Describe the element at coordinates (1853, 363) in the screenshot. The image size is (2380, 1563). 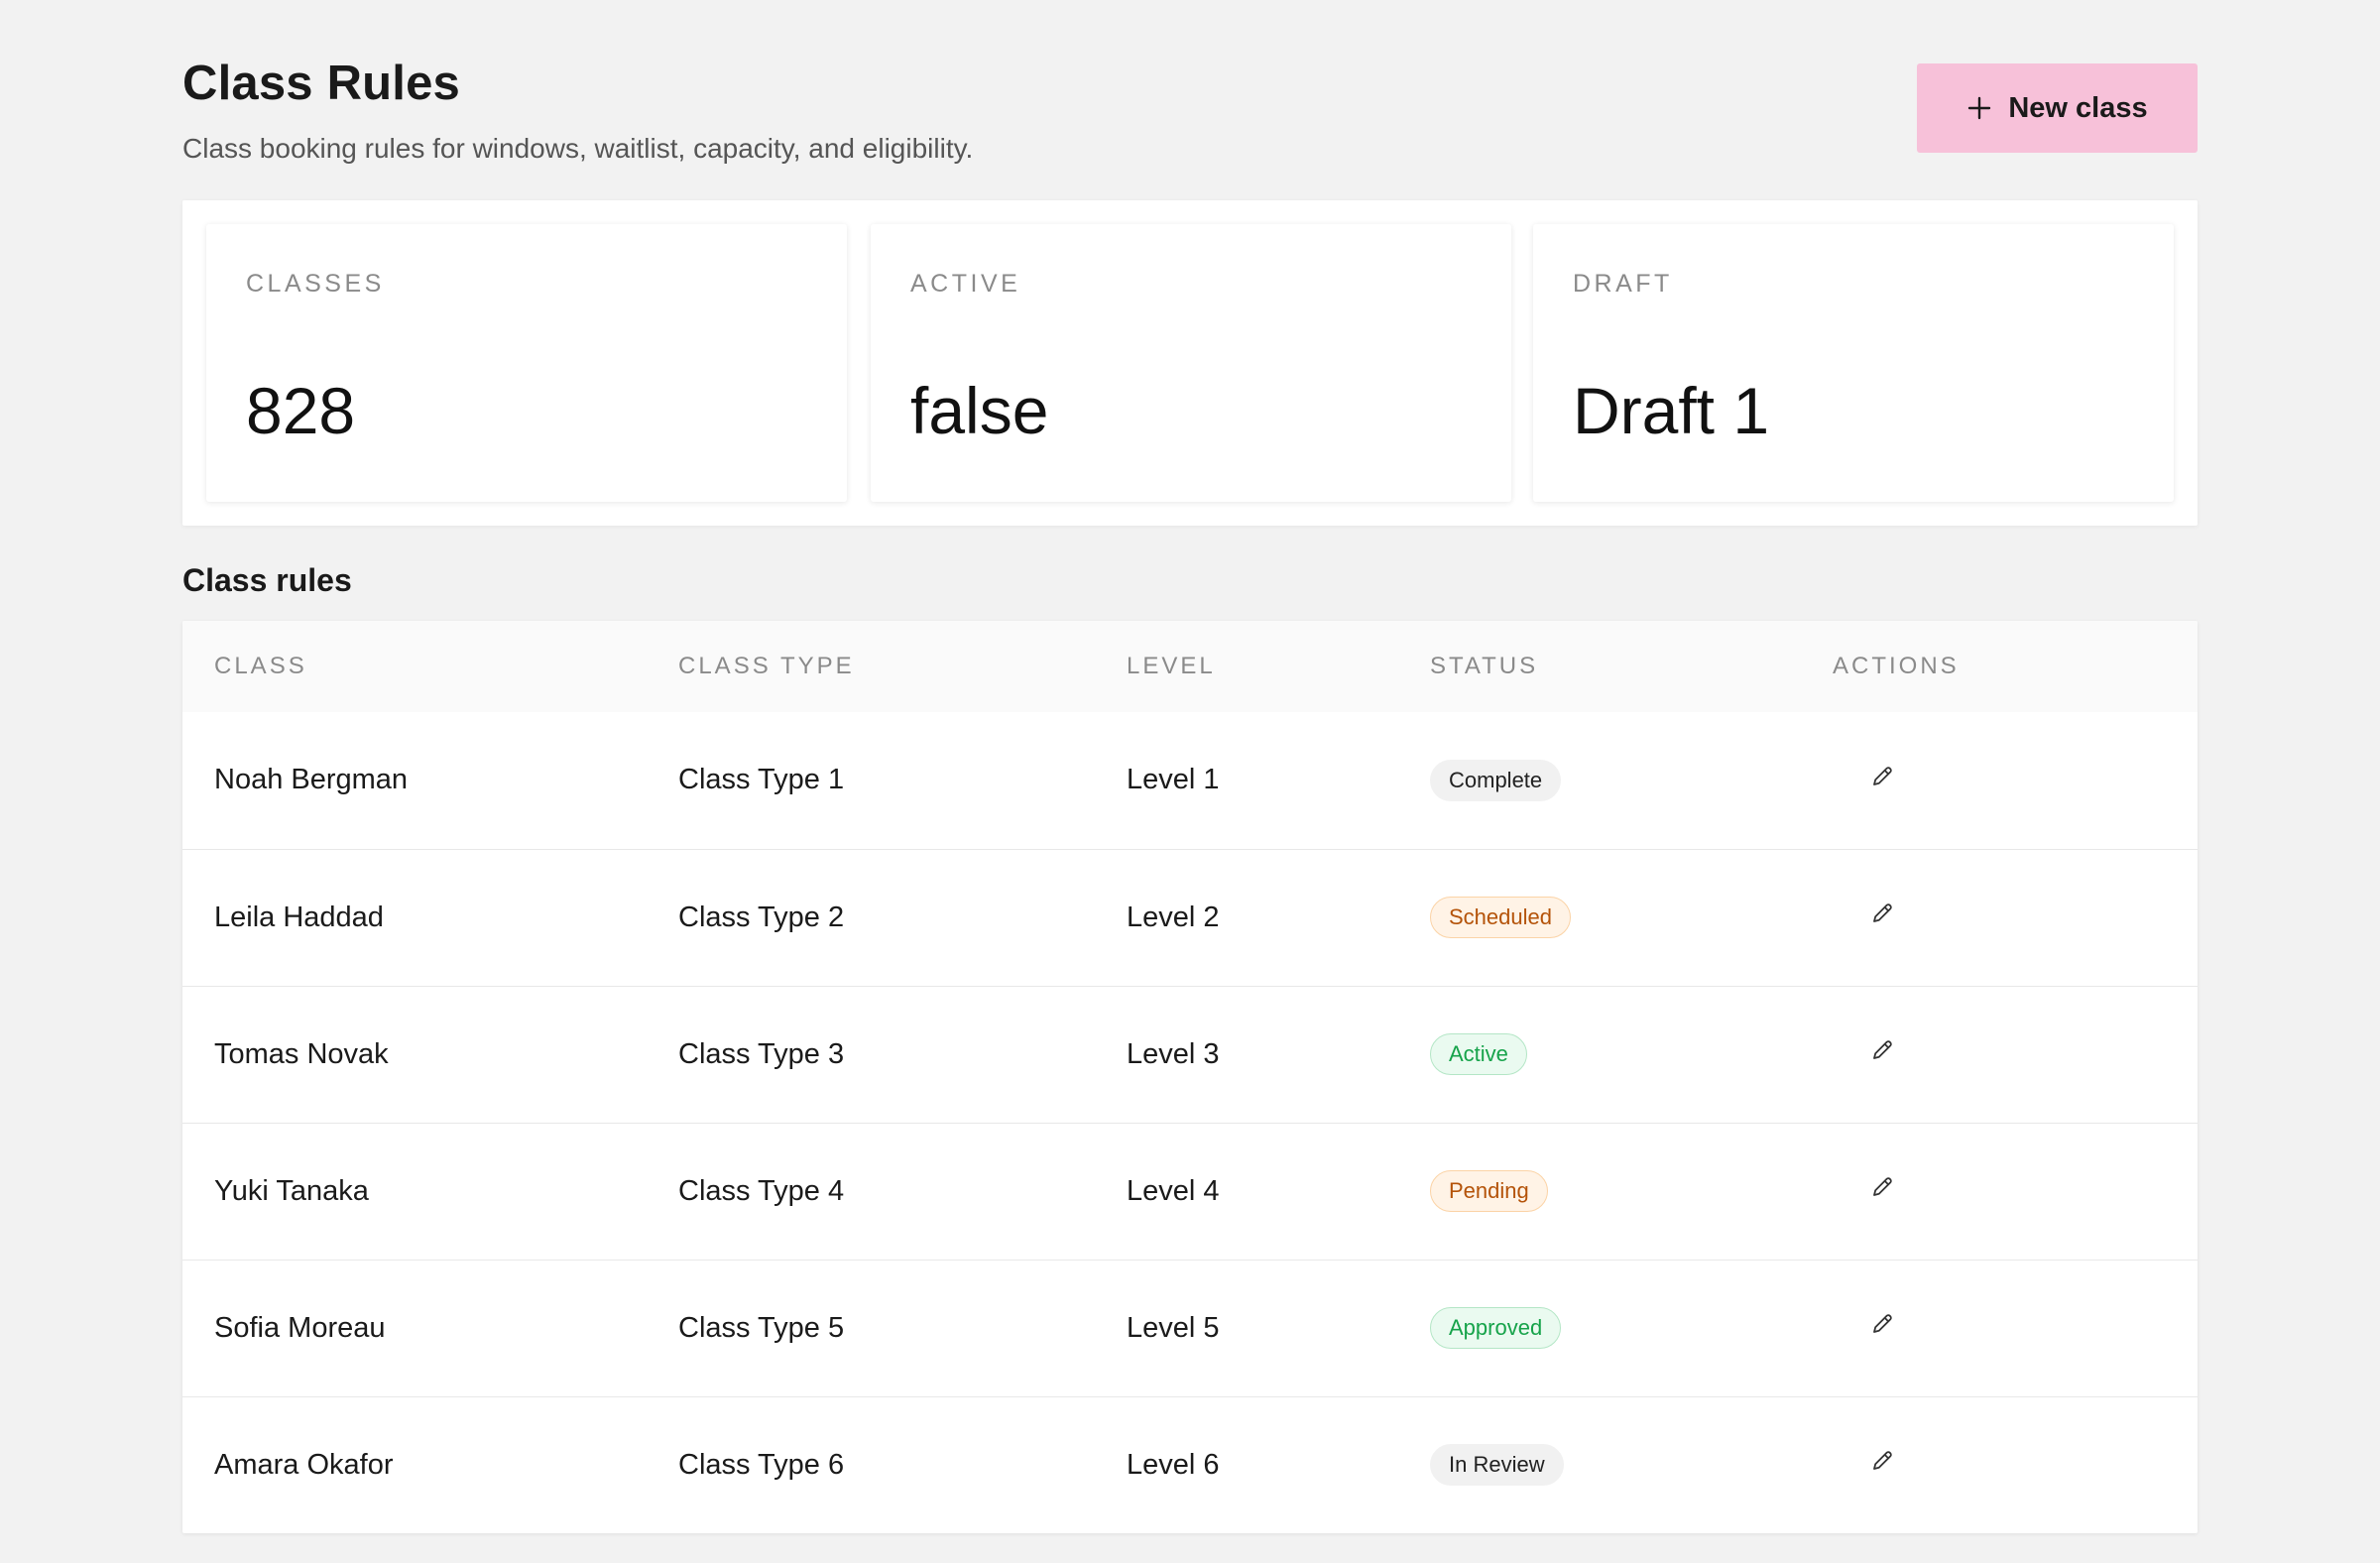
I see `stat-card-draft: DRAFT Draft 1` at that location.